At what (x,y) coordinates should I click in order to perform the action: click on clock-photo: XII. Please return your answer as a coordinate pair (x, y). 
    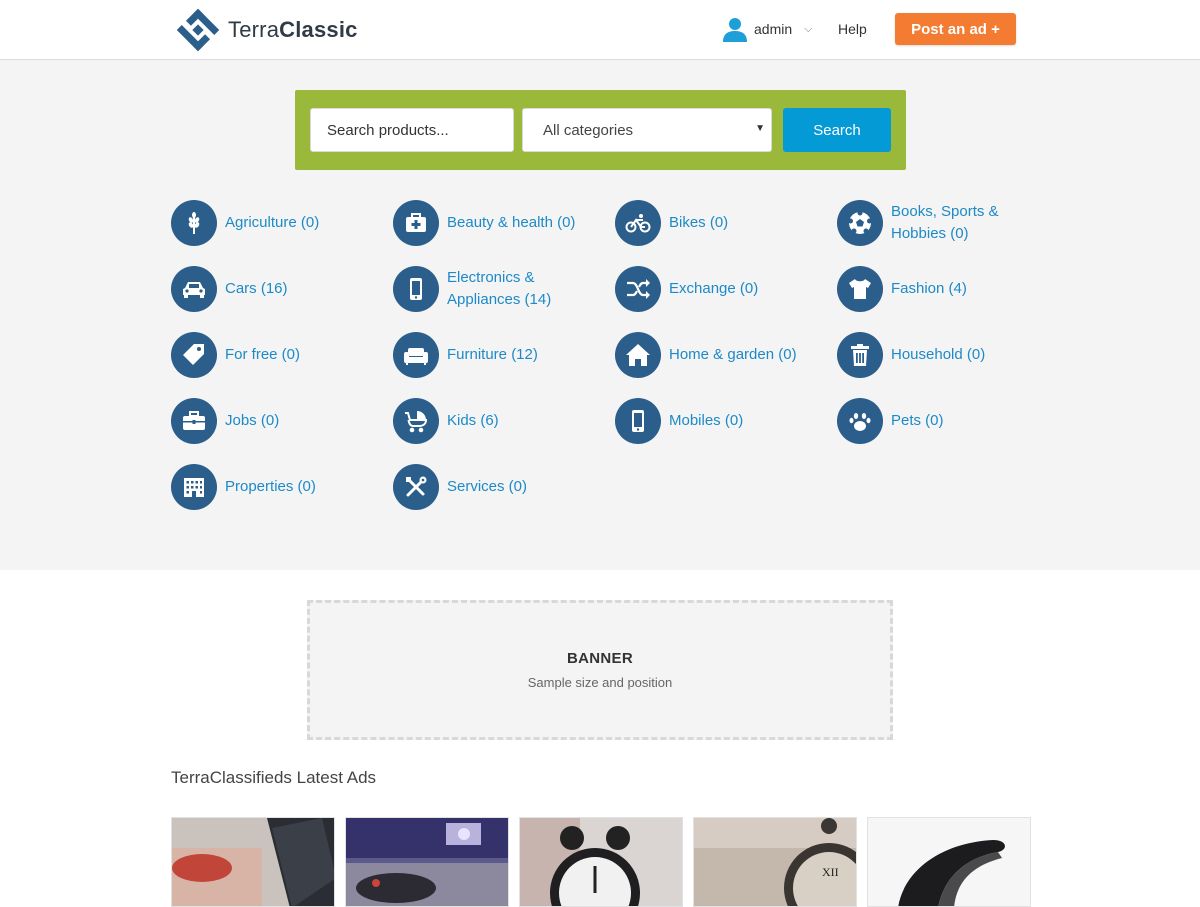
    Looking at the image, I should click on (775, 862).